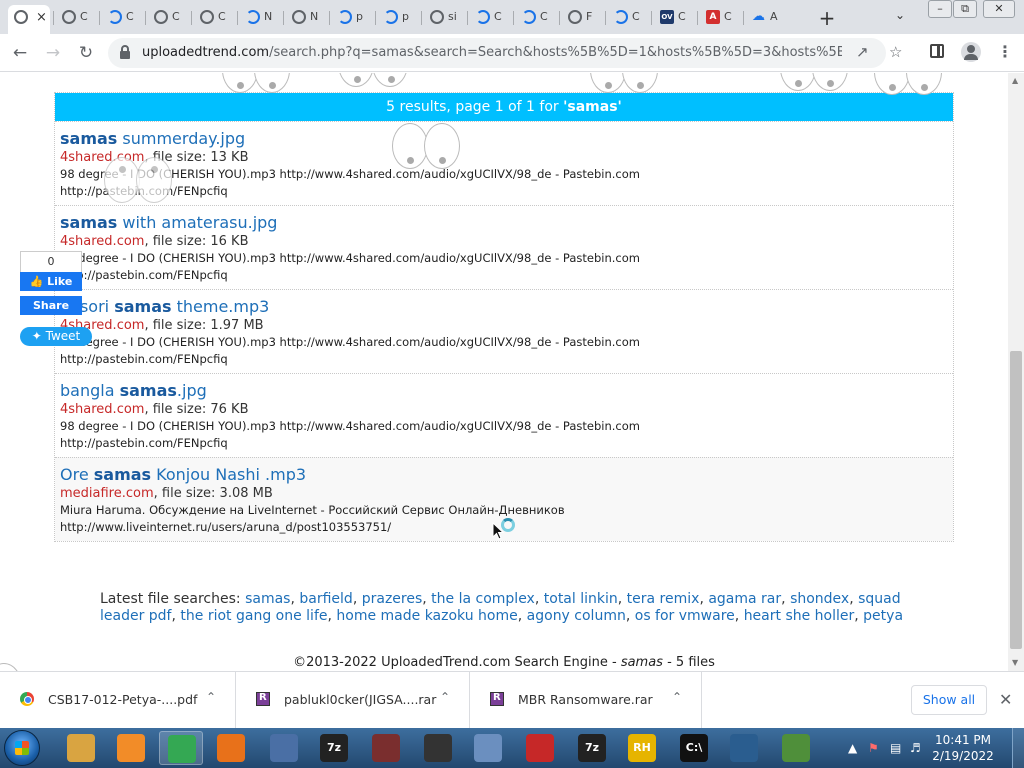 The image size is (1024, 768). Describe the element at coordinates (963, 756) in the screenshot. I see `clock-date: 2/19/2022` at that location.